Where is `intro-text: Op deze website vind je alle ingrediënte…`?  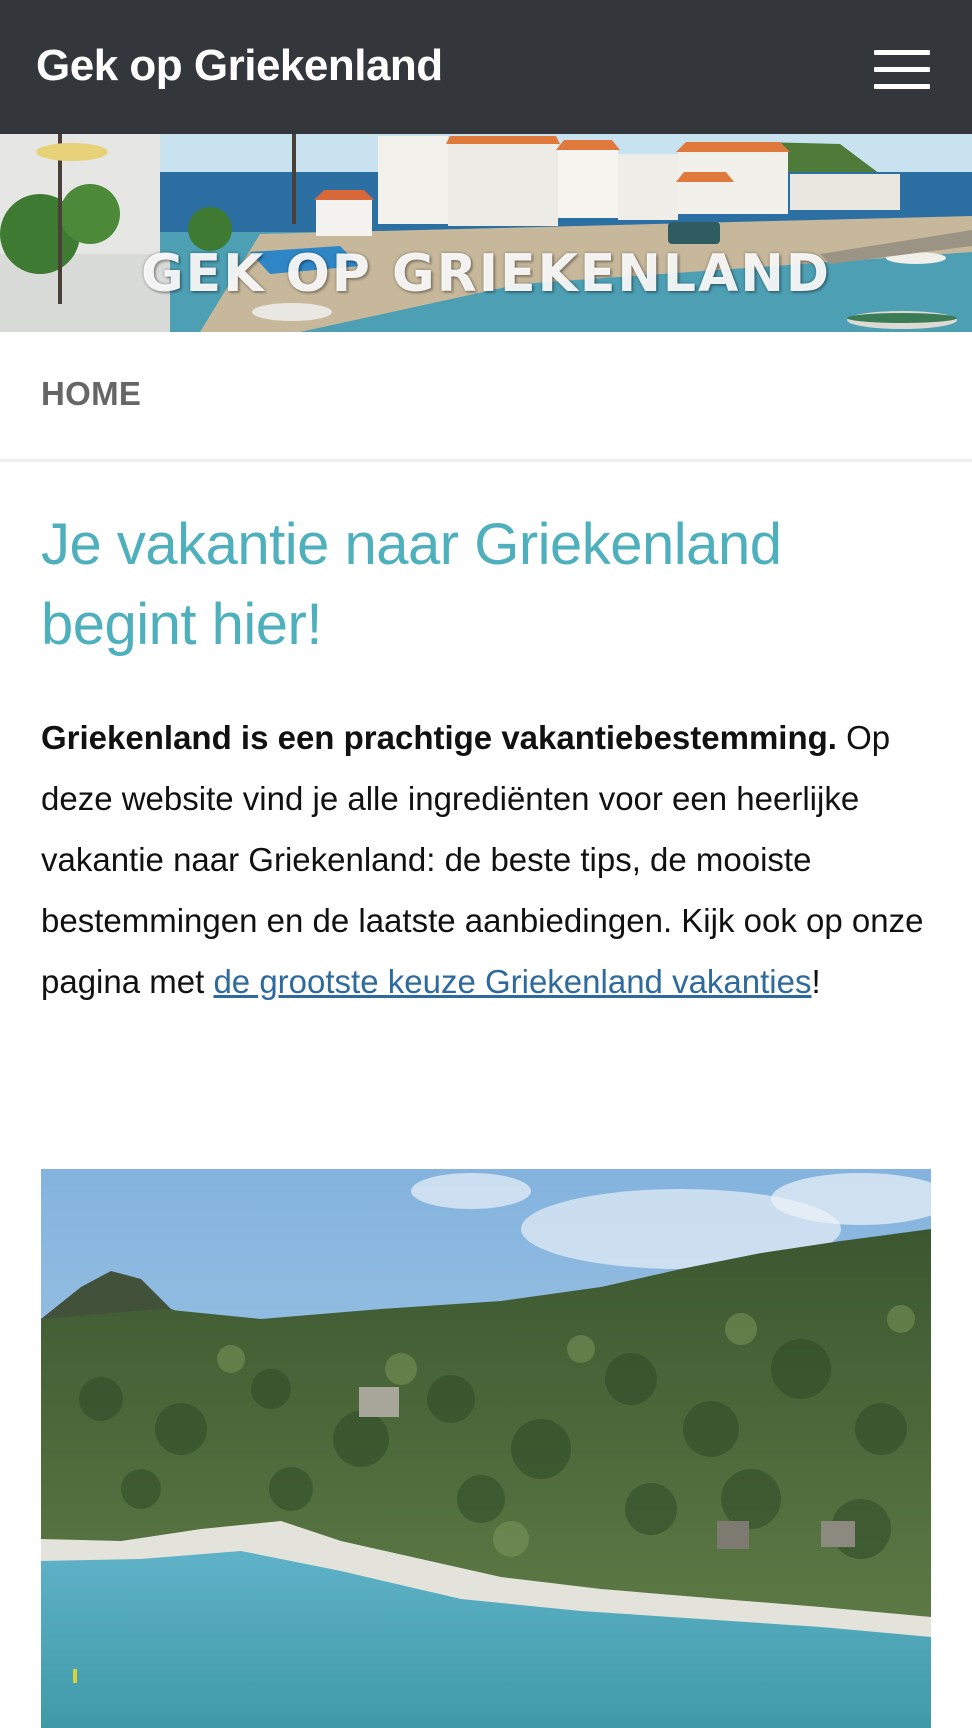 intro-text: Op deze website vind je alle ingrediënte… is located at coordinates (482, 859).